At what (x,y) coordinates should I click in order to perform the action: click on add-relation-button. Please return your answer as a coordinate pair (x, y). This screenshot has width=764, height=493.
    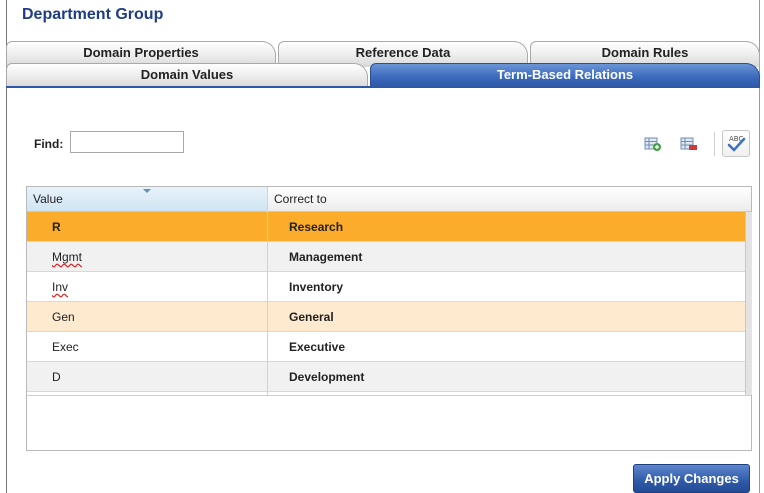
    Looking at the image, I should click on (653, 144).